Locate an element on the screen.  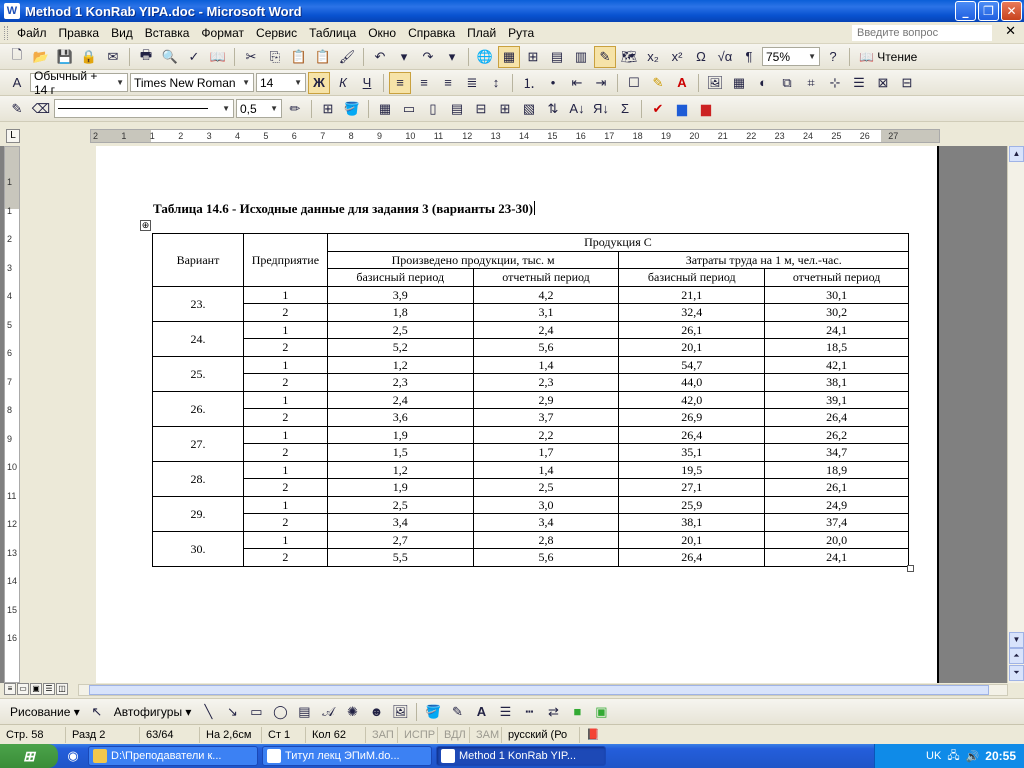
copy-icon: ⎘ is located at coordinates (275, 57).